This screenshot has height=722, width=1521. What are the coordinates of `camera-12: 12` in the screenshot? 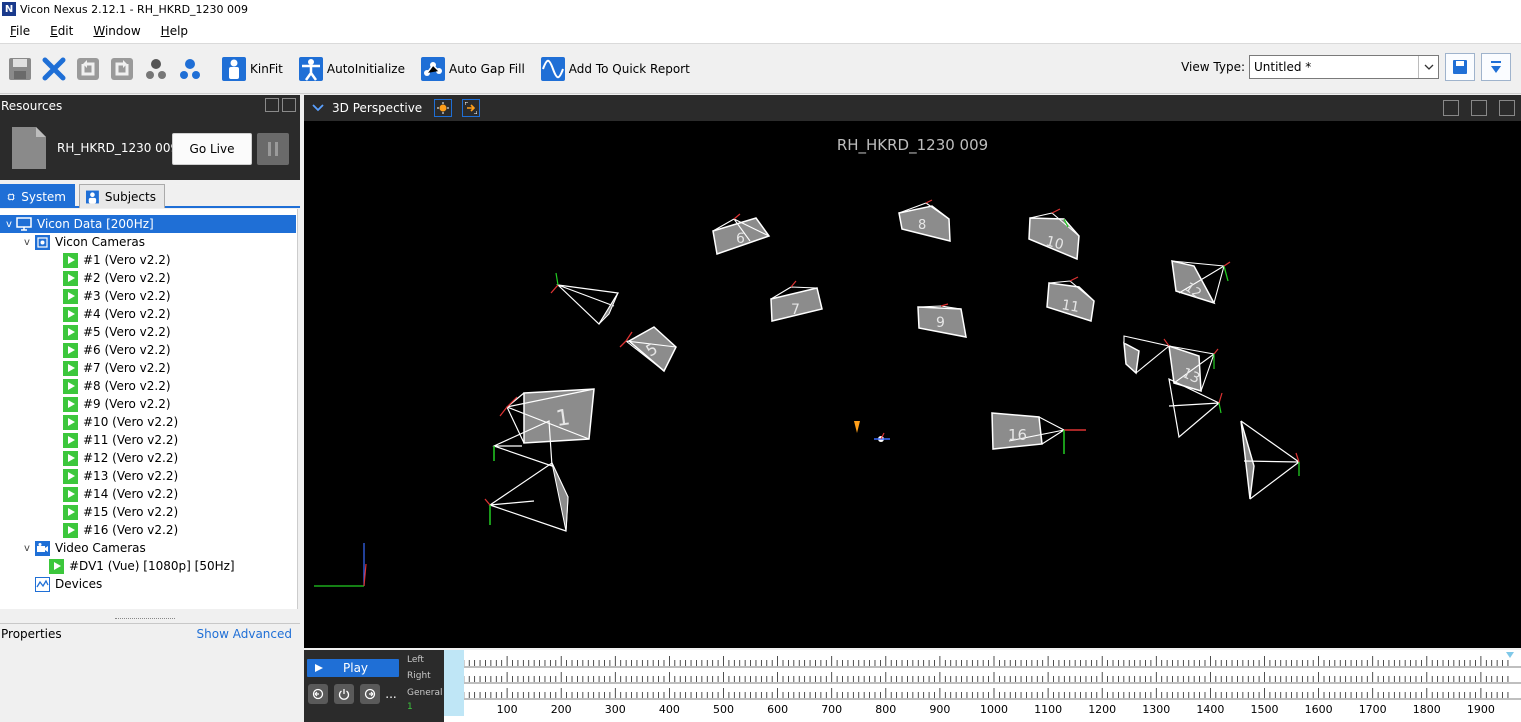 It's located at (1201, 282).